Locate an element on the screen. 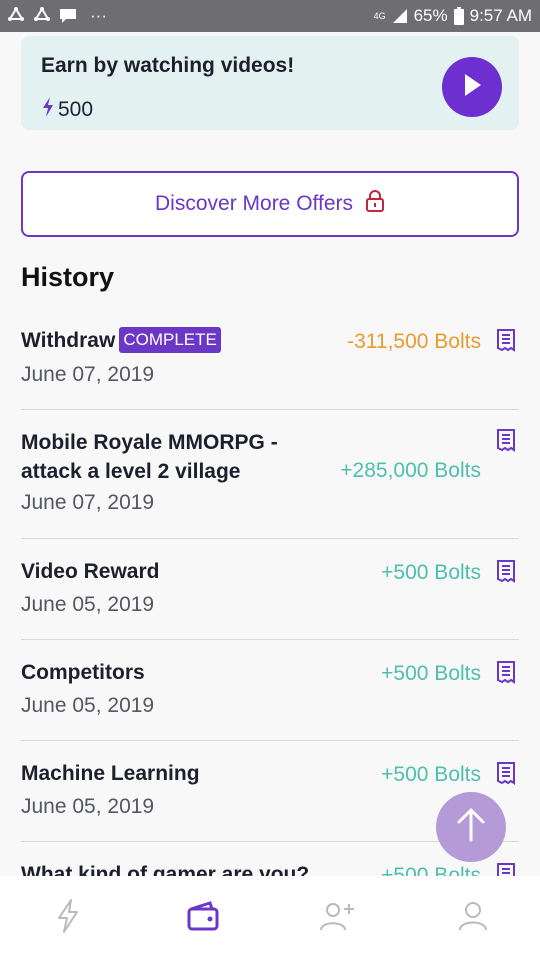 The image size is (540, 960). history-row-title-wrap: Withdraw COMPLETE is located at coordinates (121, 340).